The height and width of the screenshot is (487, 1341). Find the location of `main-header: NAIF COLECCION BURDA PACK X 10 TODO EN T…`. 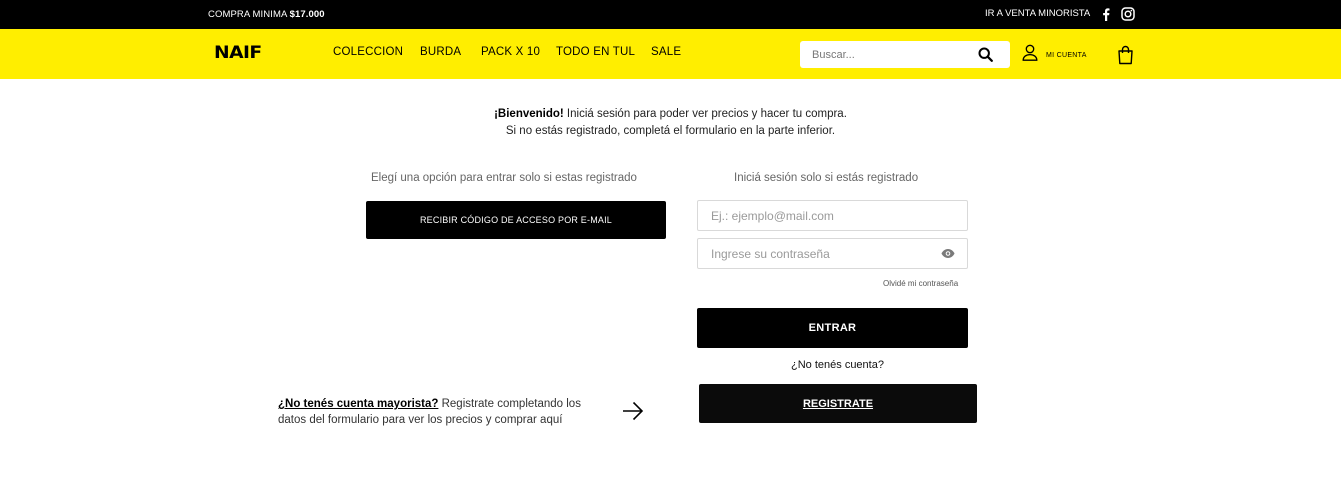

main-header: NAIF COLECCION BURDA PACK X 10 TODO EN T… is located at coordinates (670, 54).